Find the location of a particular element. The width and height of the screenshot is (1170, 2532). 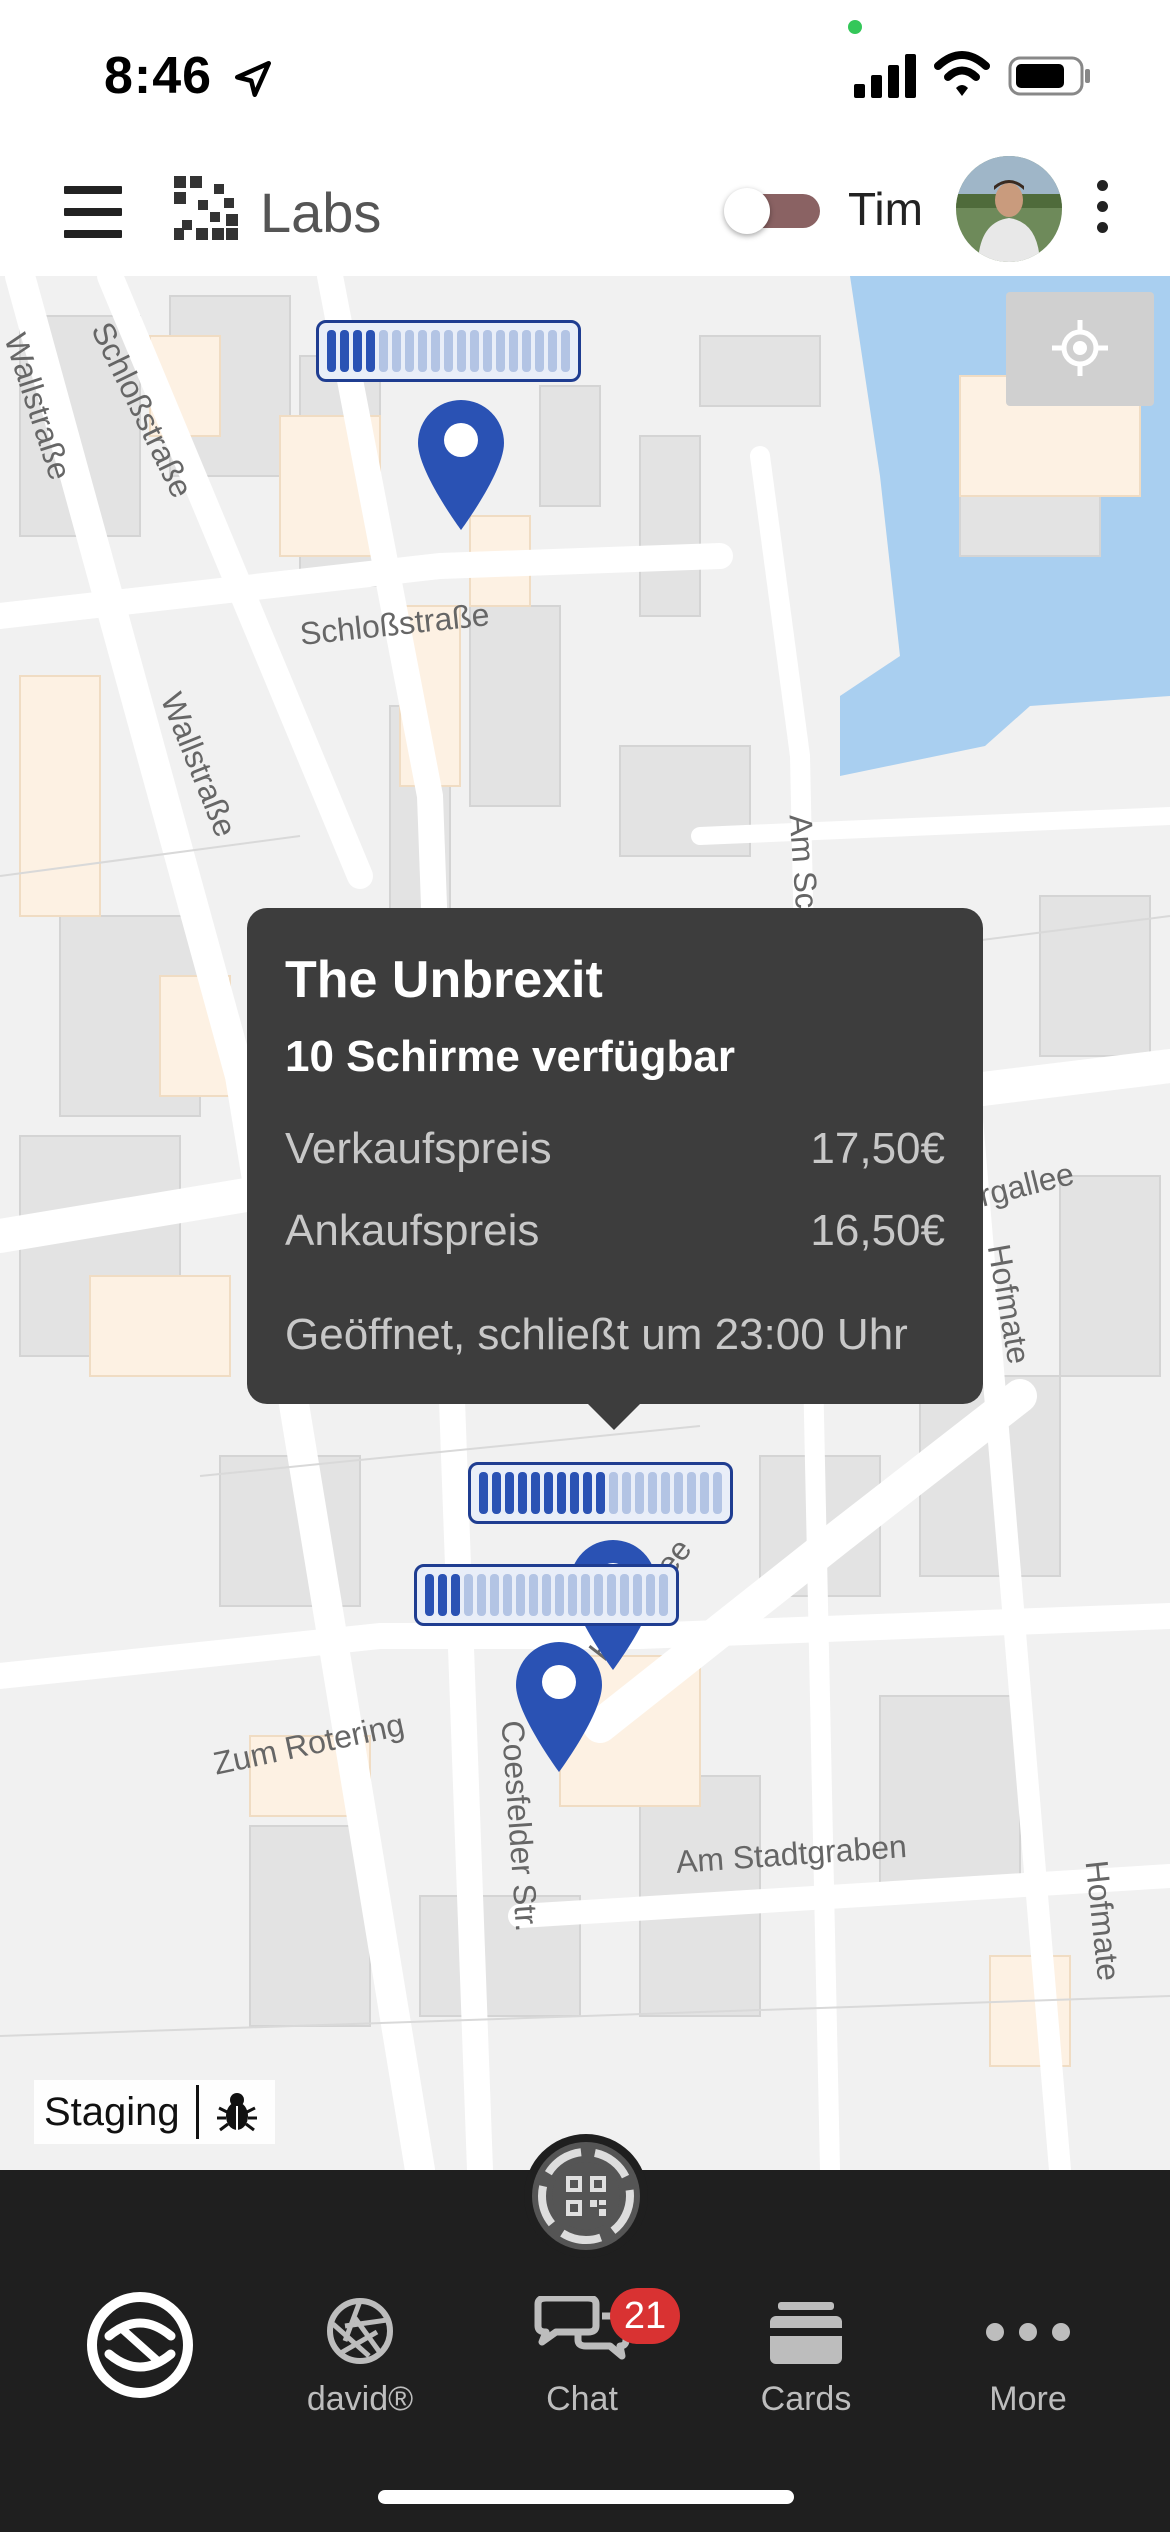

staging-badge: Staging is located at coordinates (154, 2112).